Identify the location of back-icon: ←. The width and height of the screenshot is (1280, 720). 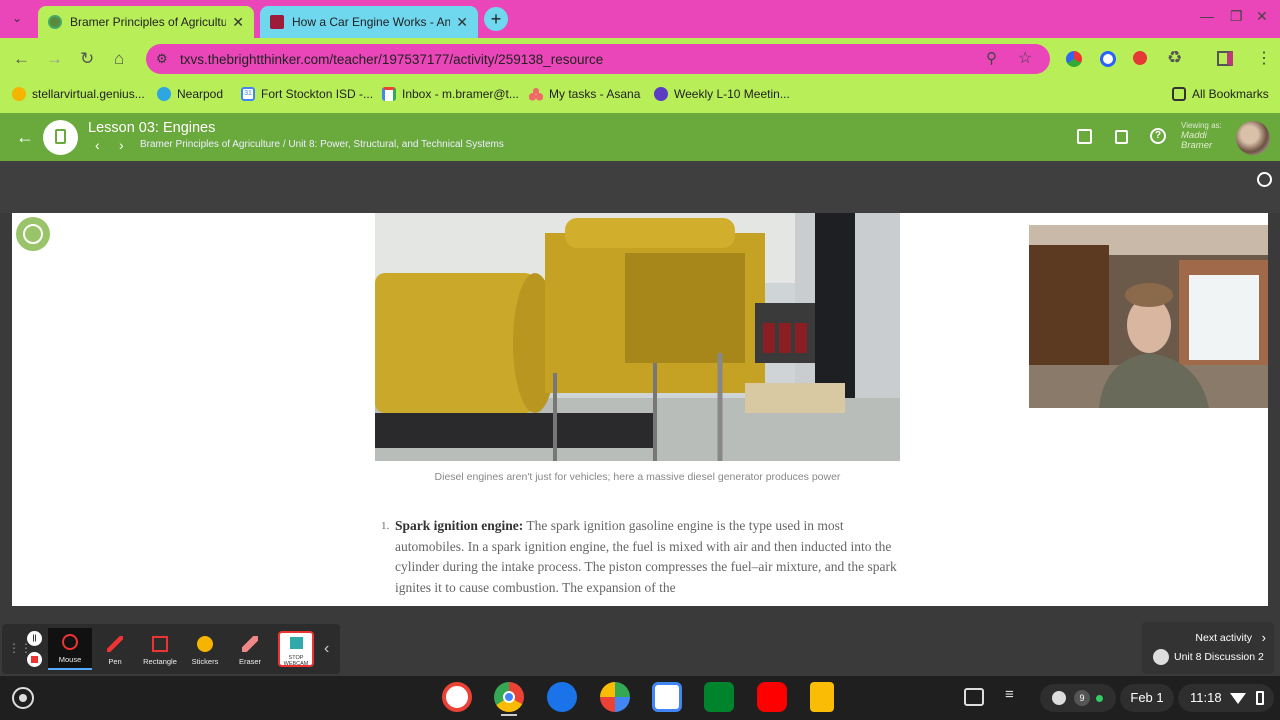
(21, 59).